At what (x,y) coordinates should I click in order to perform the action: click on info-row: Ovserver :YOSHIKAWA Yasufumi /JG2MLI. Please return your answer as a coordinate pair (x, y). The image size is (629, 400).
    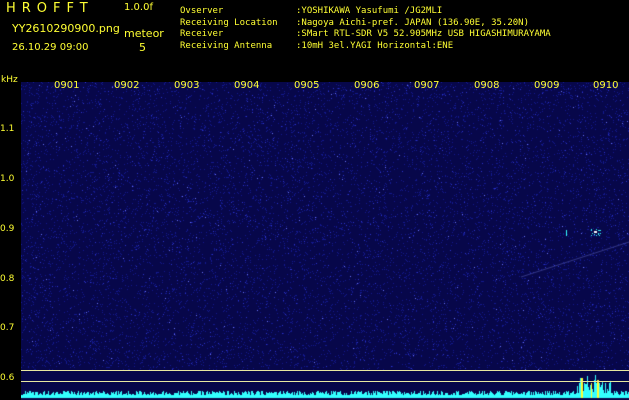
    Looking at the image, I should click on (365, 12).